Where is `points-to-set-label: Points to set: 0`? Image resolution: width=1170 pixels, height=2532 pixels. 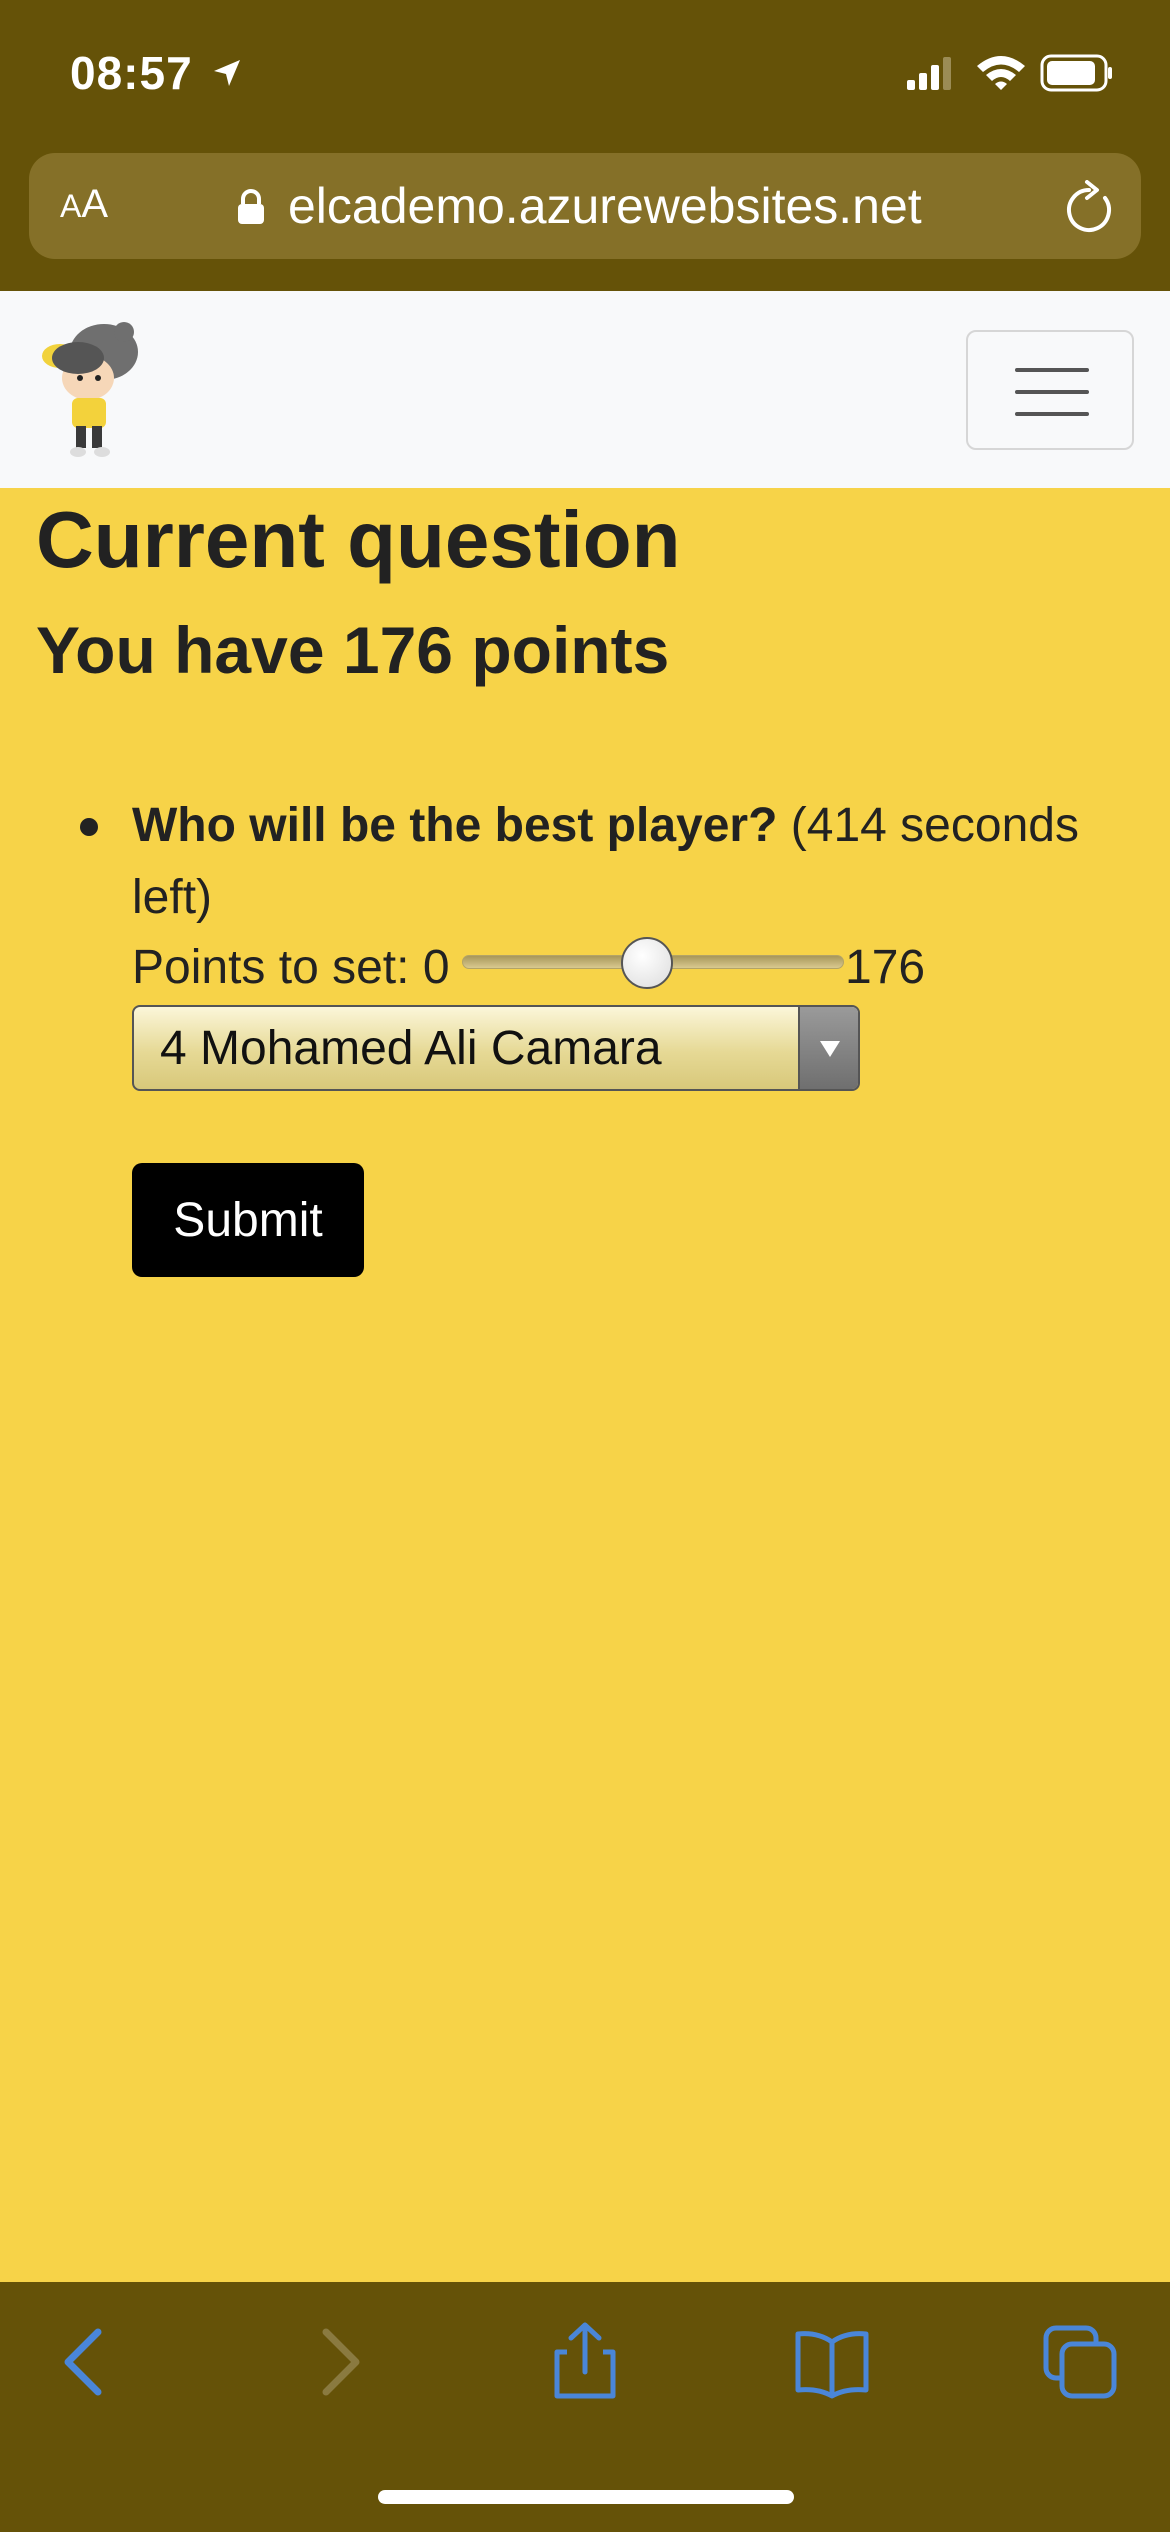 points-to-set-label: Points to set: 0 is located at coordinates (291, 967).